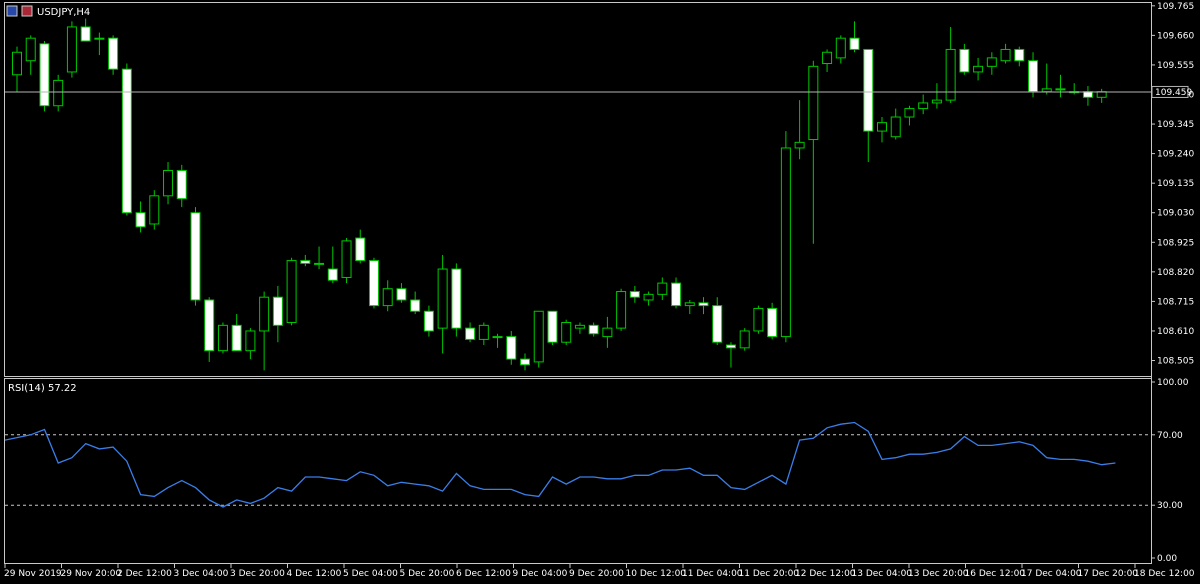  What do you see at coordinates (656, 574) in the screenshot?
I see `time-axis-label: 10 Dec 12:00` at bounding box center [656, 574].